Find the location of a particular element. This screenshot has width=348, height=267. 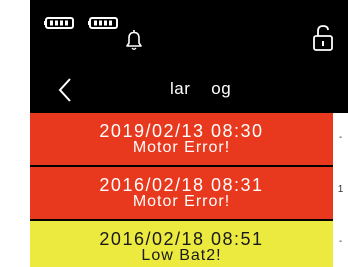

bell-icon is located at coordinates (134, 40).